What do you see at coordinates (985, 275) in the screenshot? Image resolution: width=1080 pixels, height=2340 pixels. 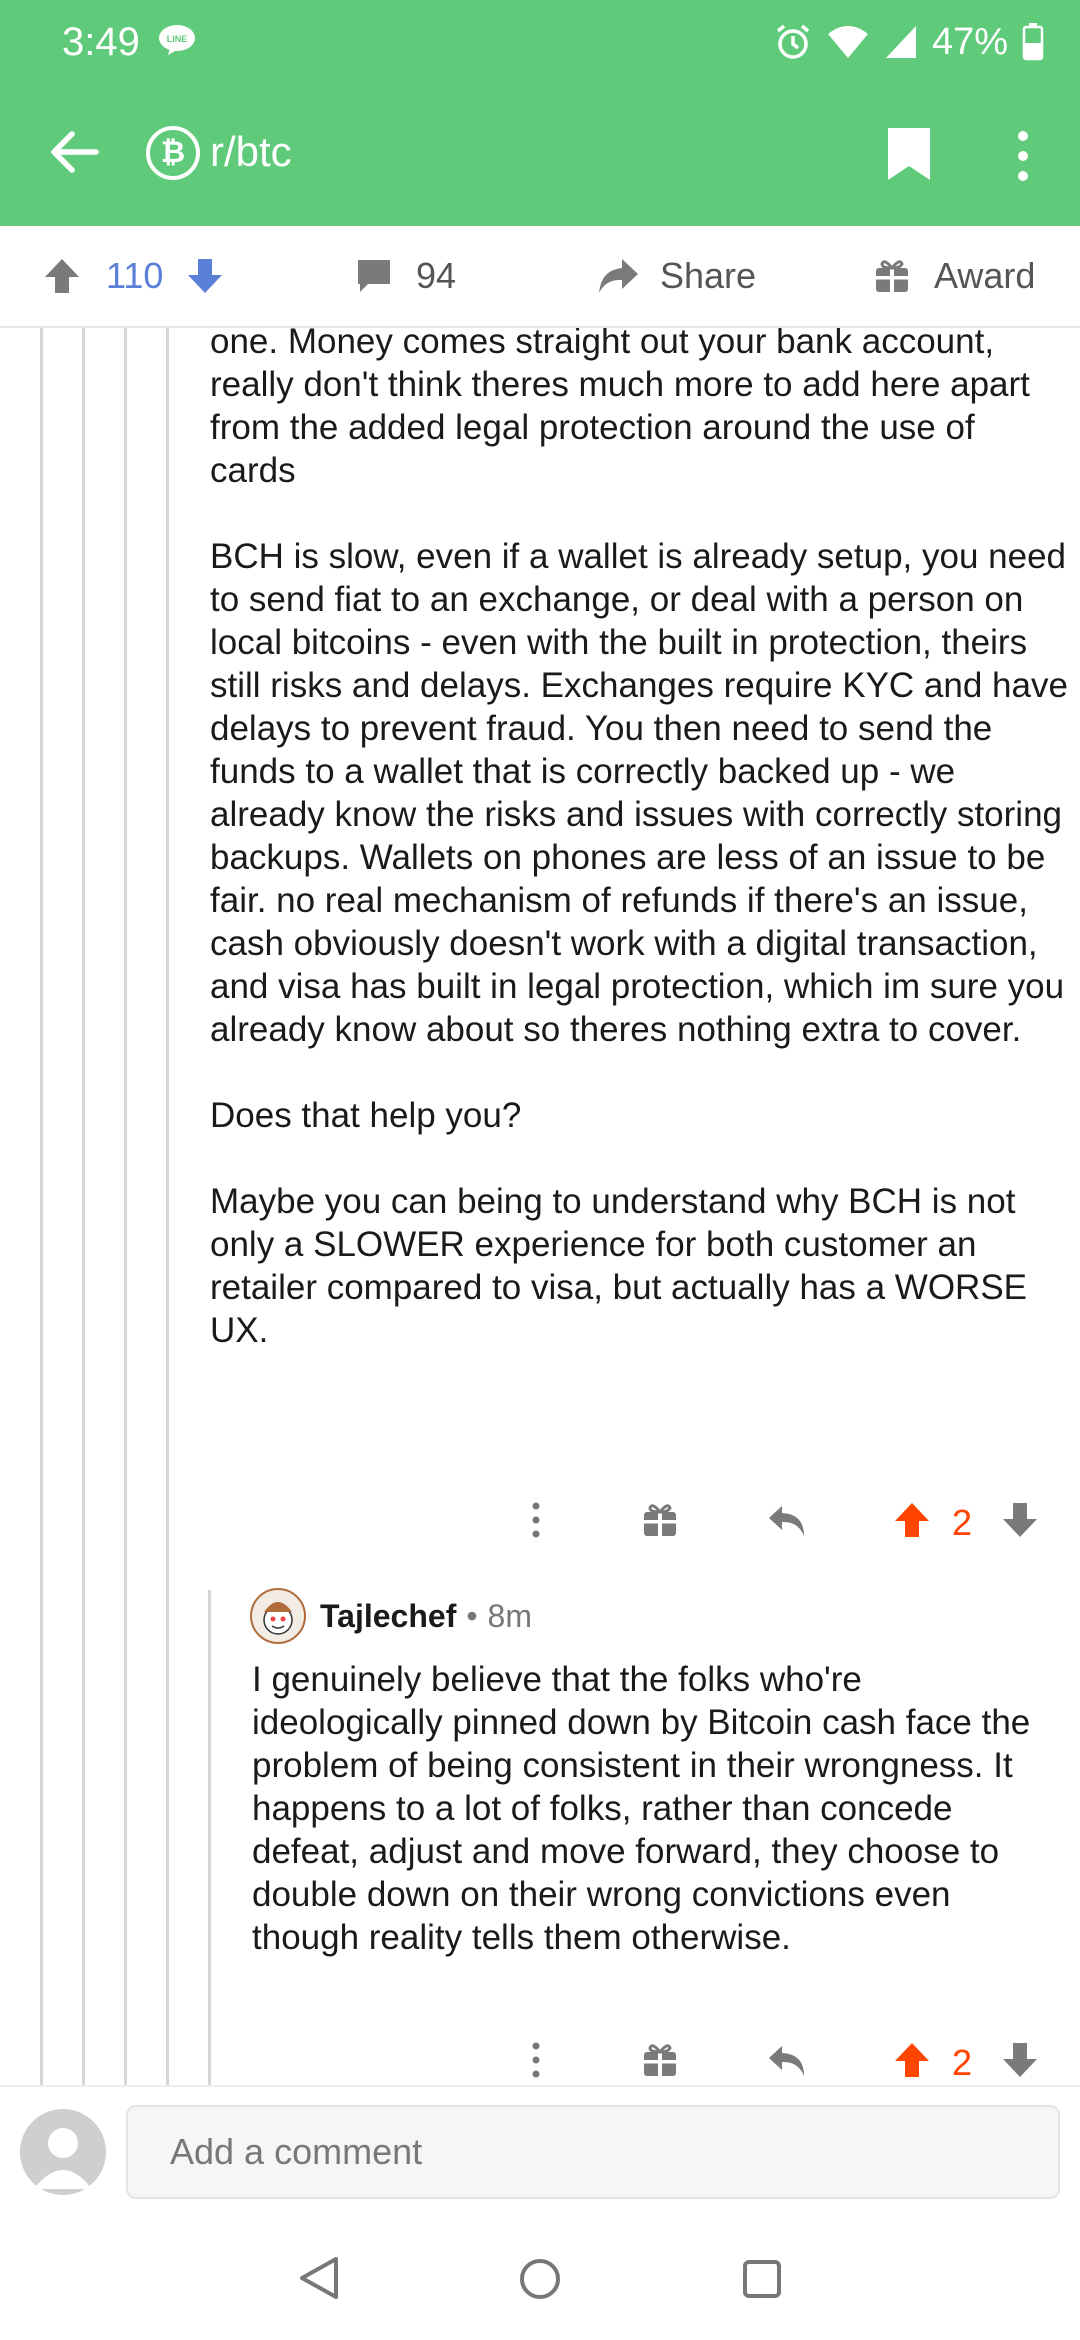 I see `award-label: Award` at bounding box center [985, 275].